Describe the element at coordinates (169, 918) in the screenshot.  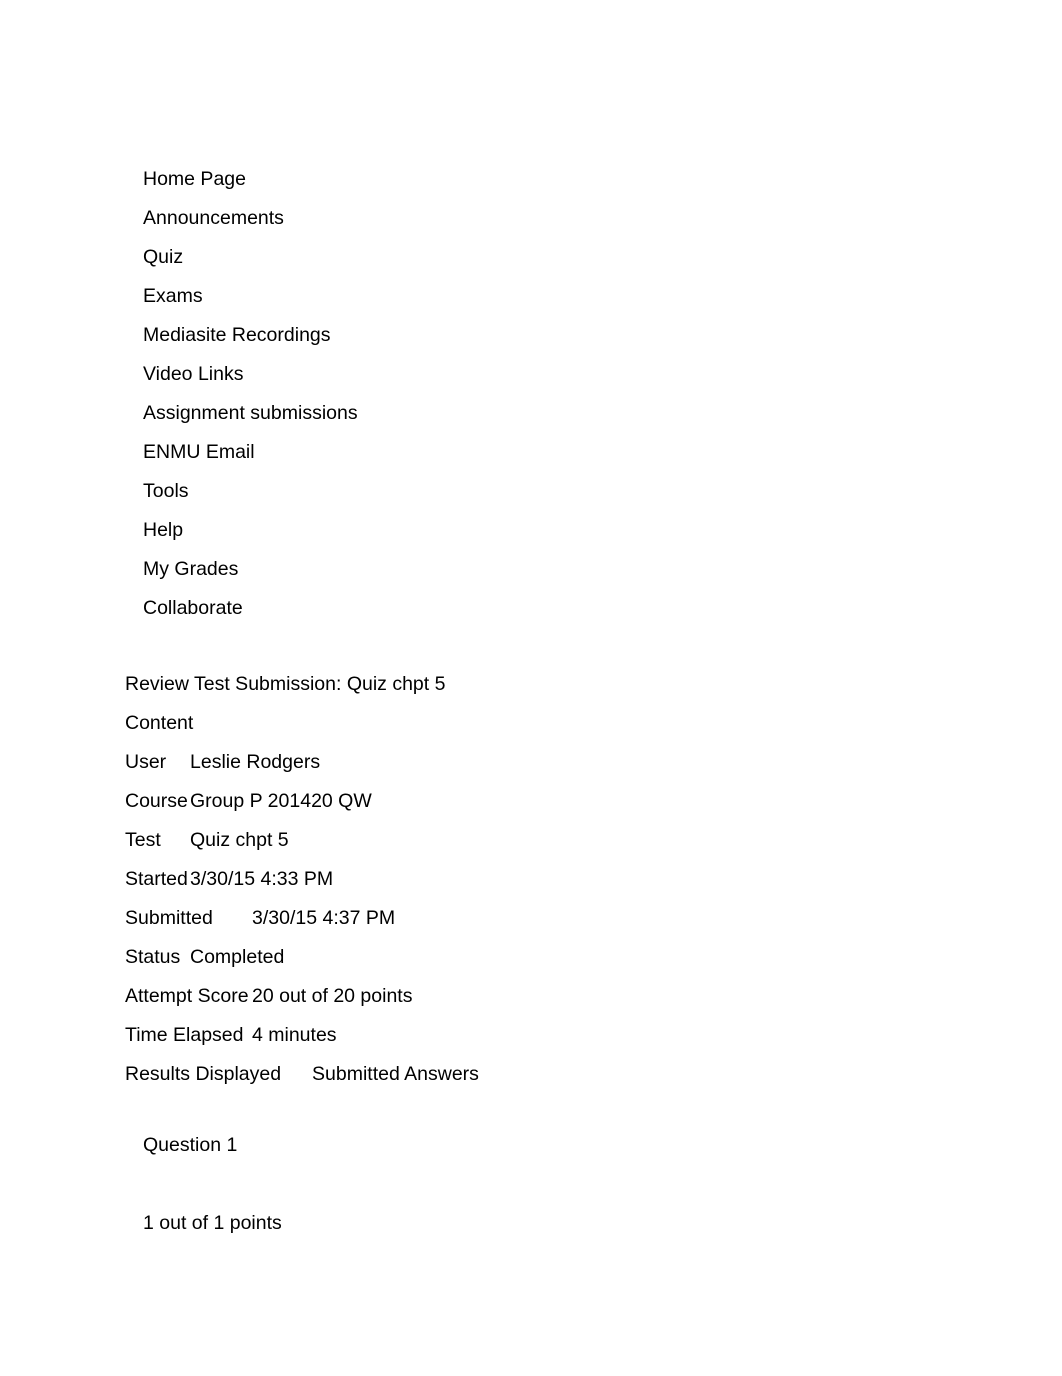
I see `meta-label-submitted: Submitted` at that location.